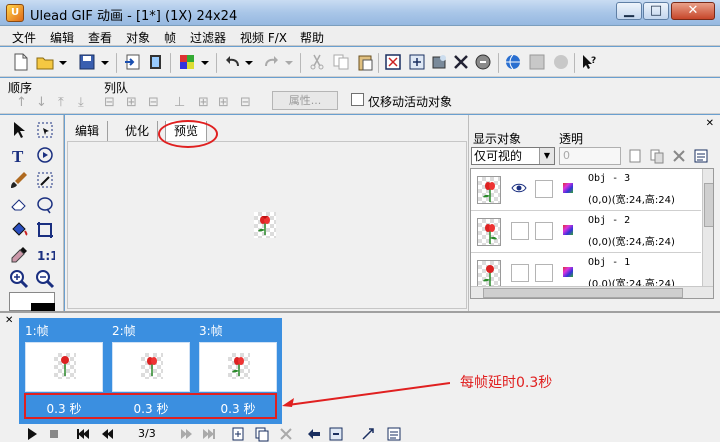 Image resolution: width=720 pixels, height=442 pixels. What do you see at coordinates (223, 102) in the screenshot?
I see `distribute-icon: ⊞` at bounding box center [223, 102].